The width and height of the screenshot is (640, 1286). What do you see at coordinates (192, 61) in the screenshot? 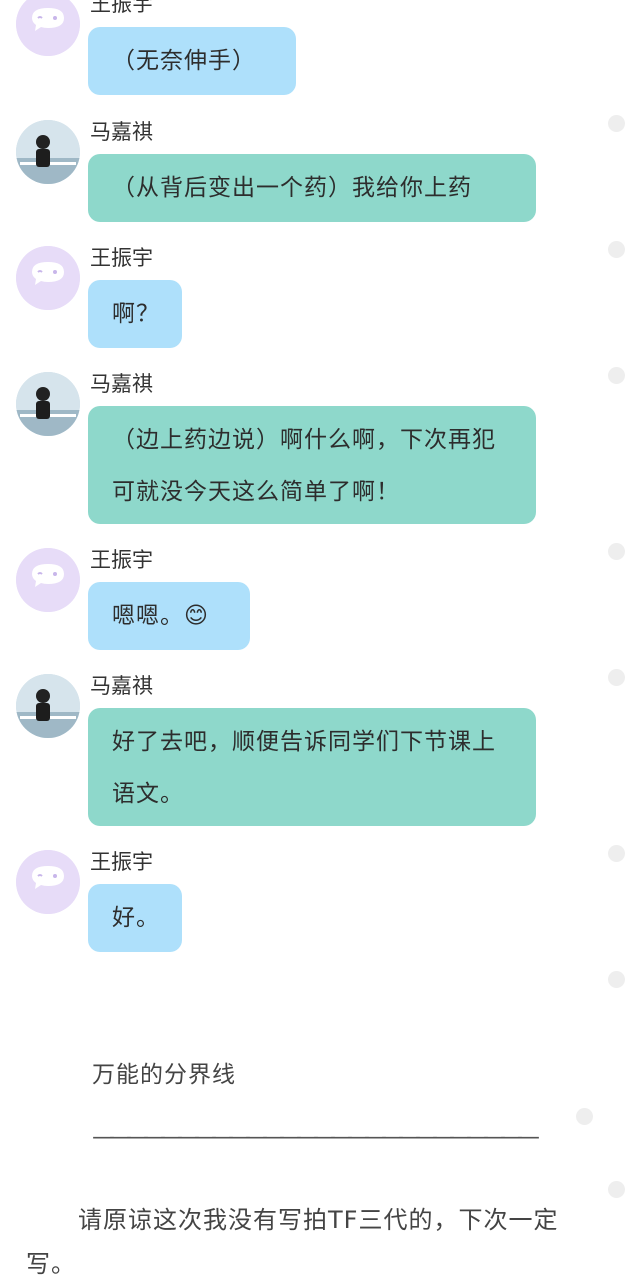
I see `message-bubble: （无奈伸手）` at bounding box center [192, 61].